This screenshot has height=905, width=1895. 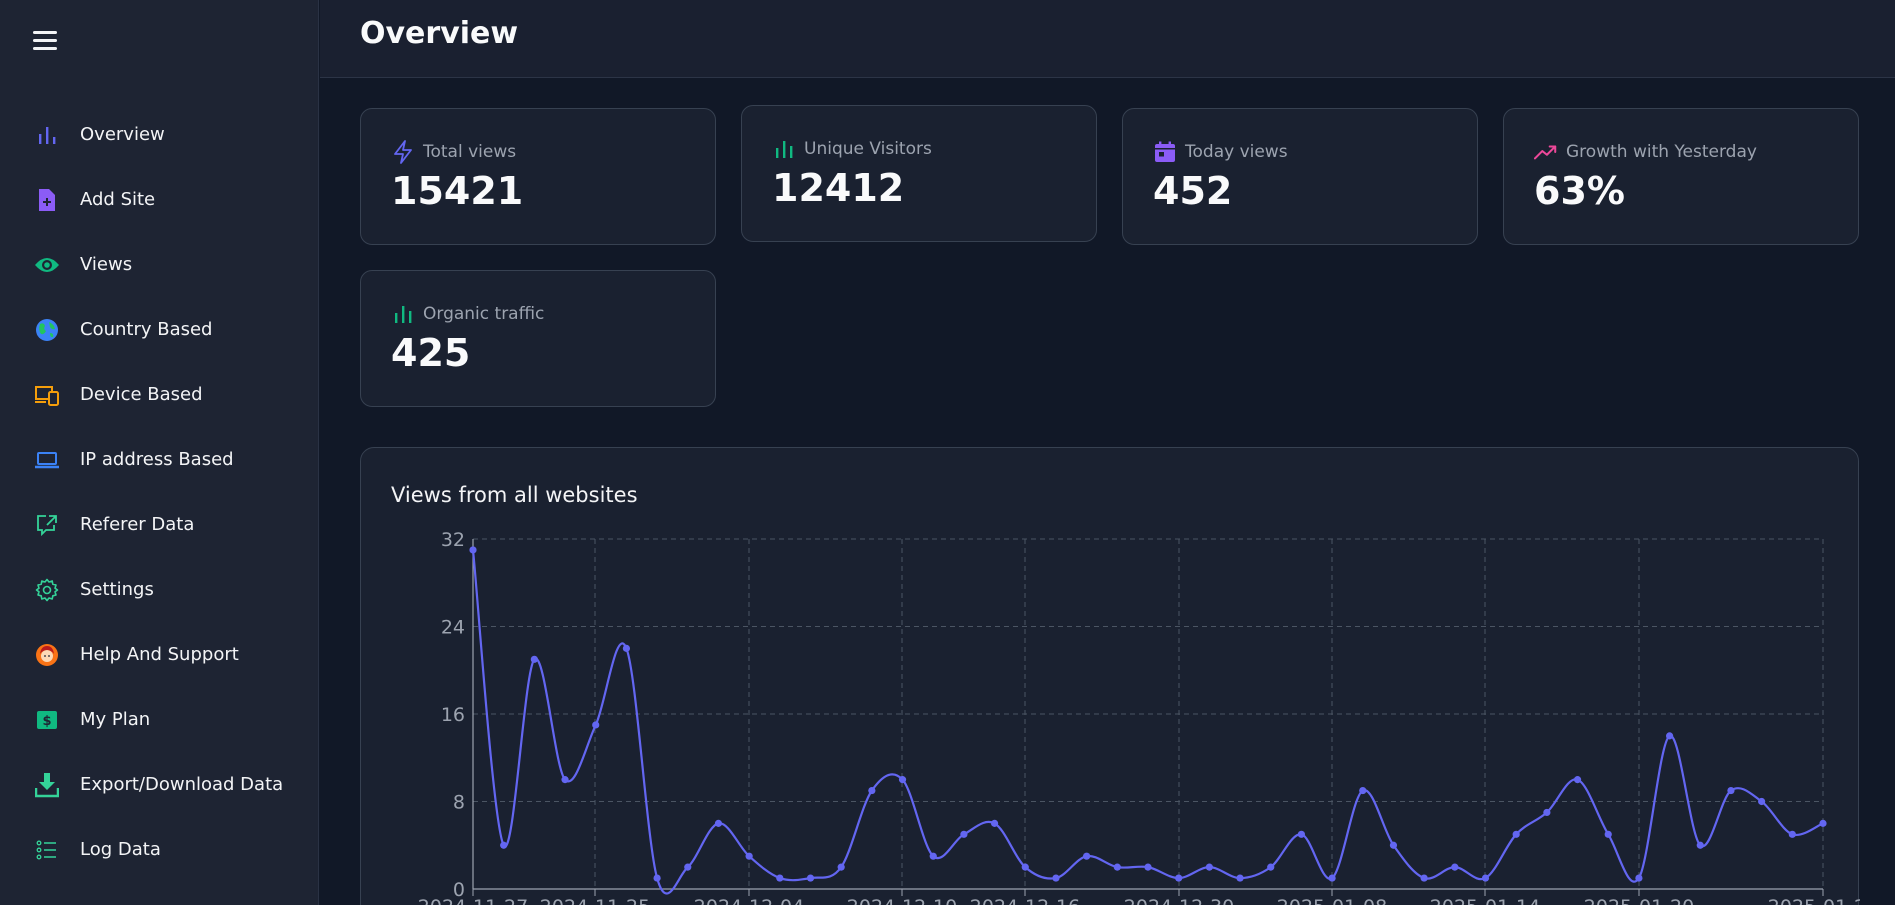 What do you see at coordinates (115, 719) in the screenshot?
I see `sidebar-item-label: My Plan` at bounding box center [115, 719].